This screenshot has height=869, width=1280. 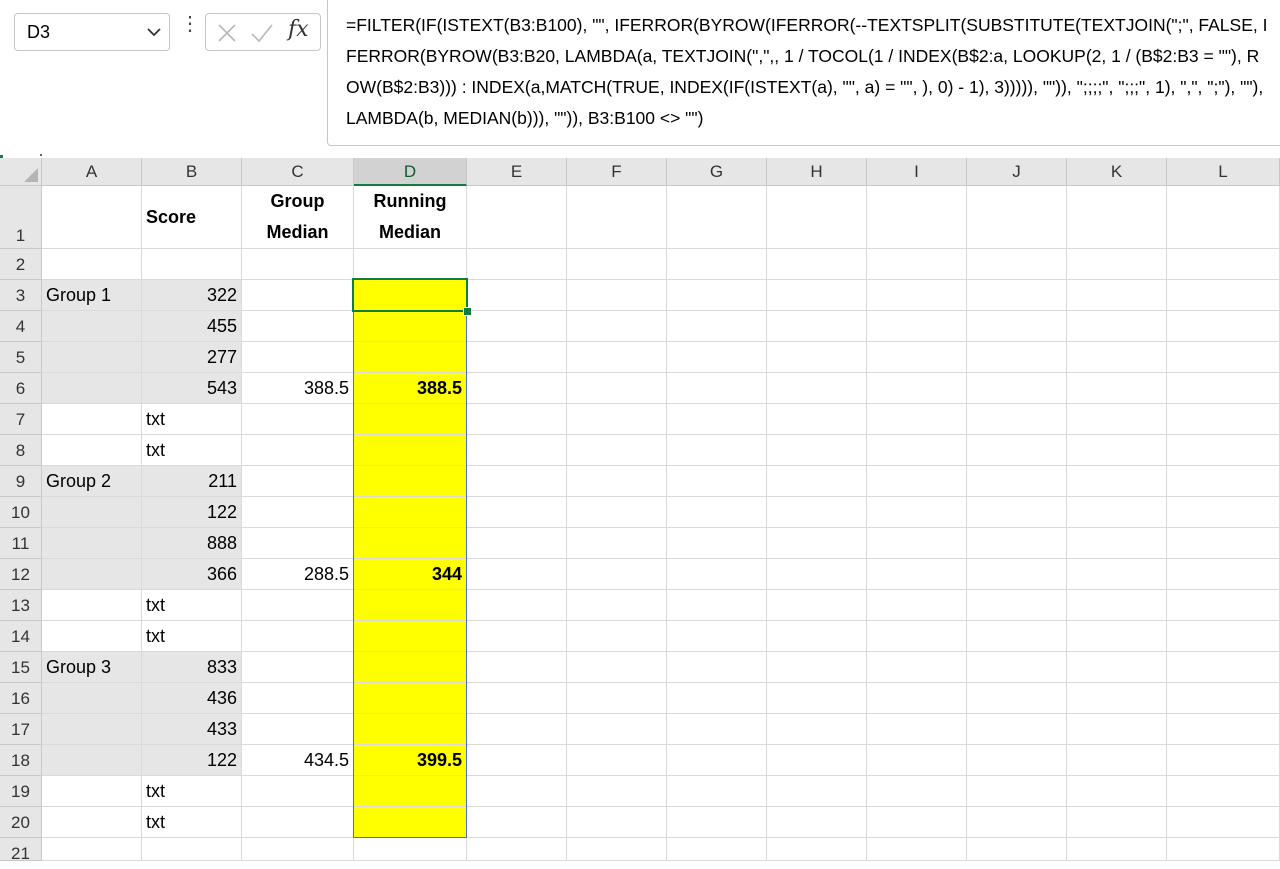 I want to click on cell-i15, so click(x=917, y=667).